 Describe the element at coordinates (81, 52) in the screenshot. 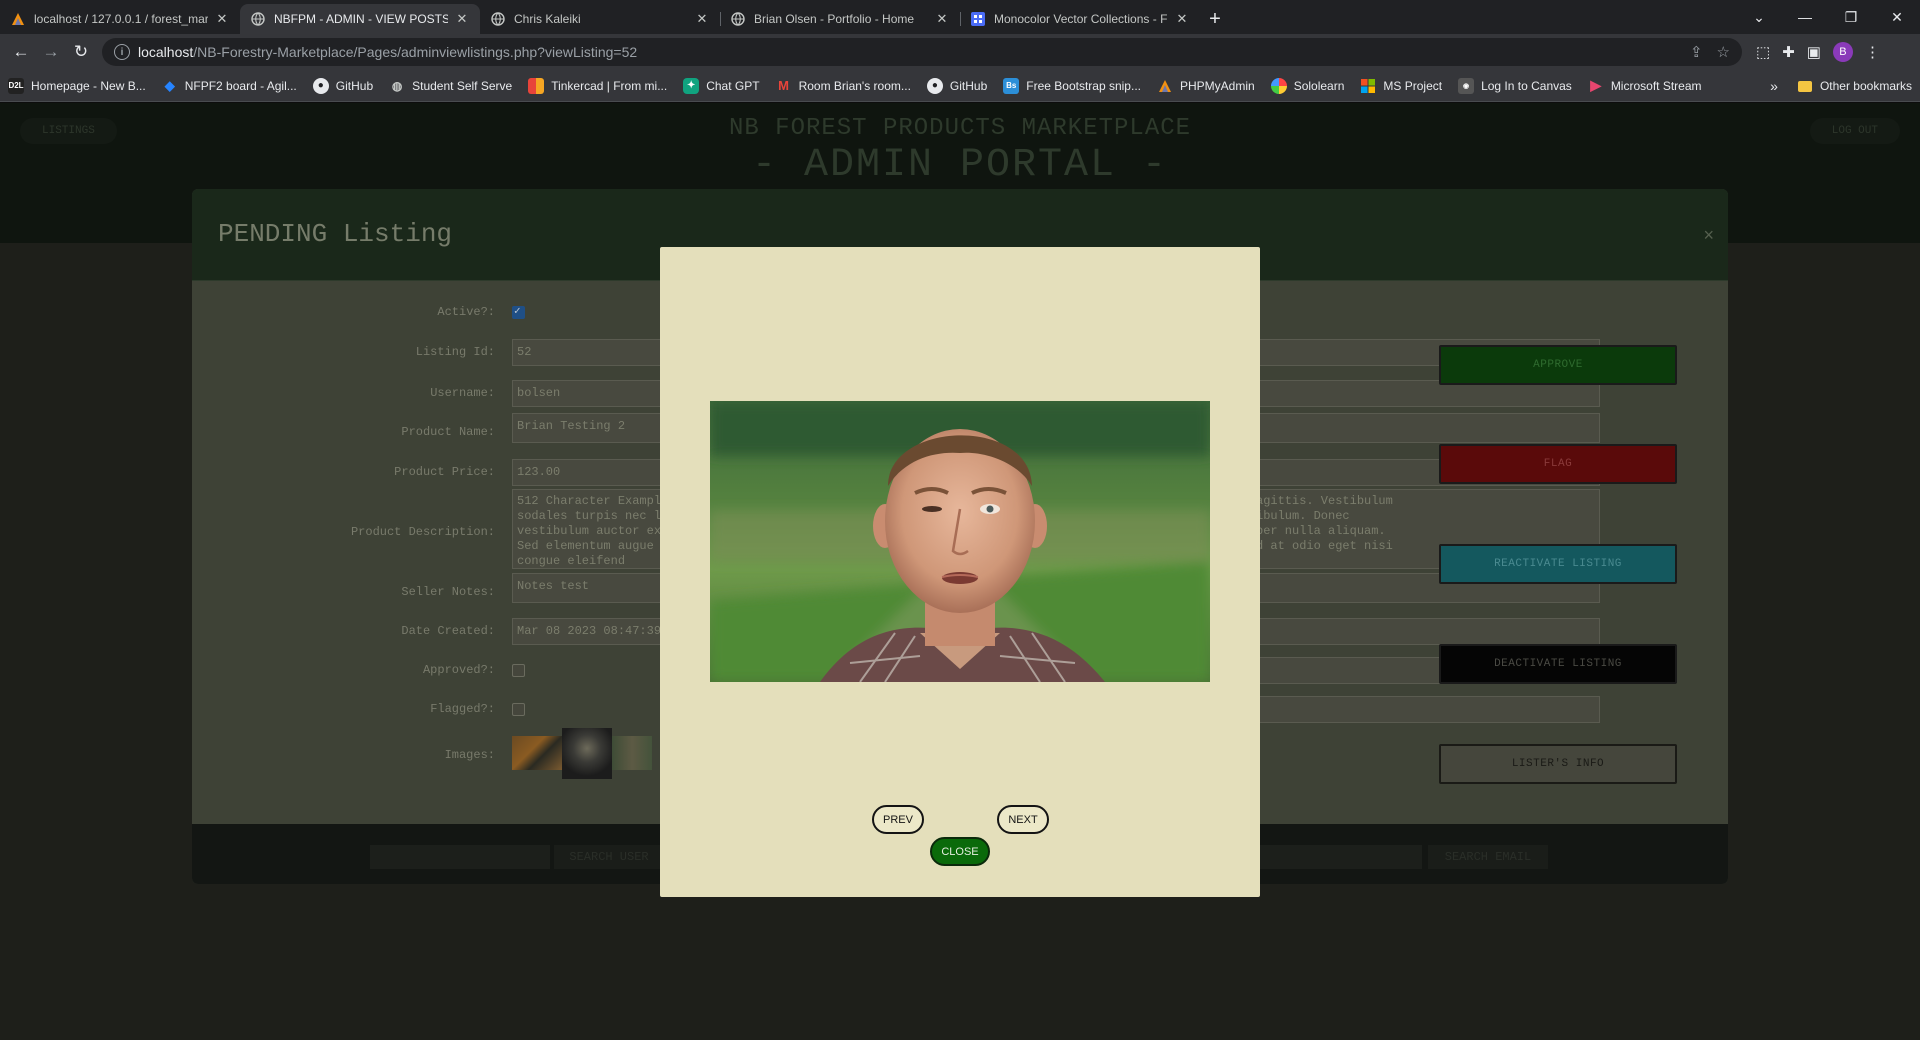

I see `reload-icon: ↻` at that location.